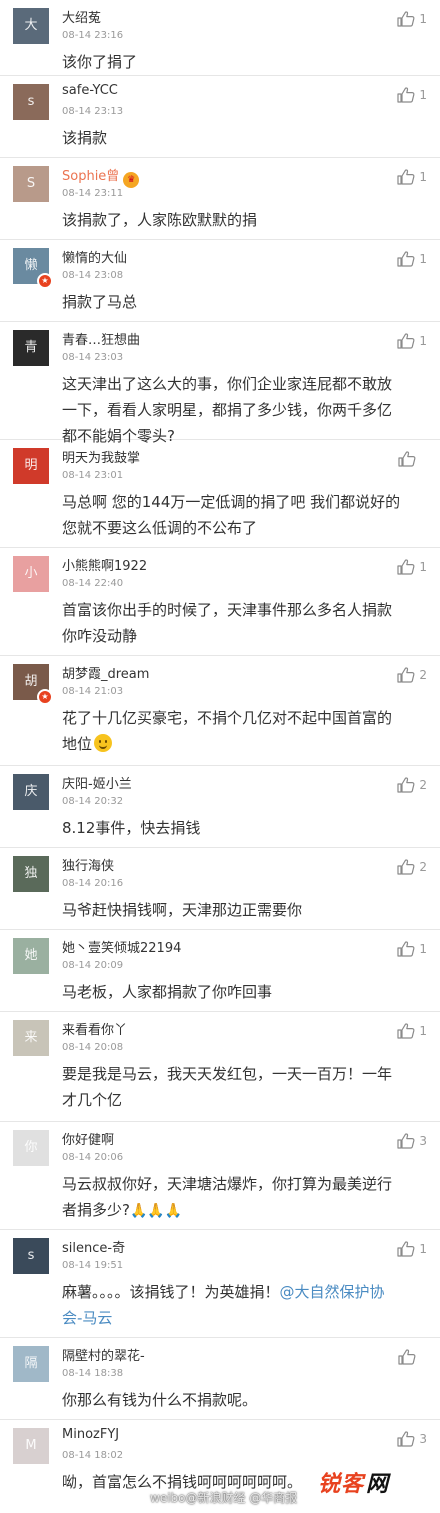  Describe the element at coordinates (31, 574) in the screenshot. I see `avatar: 小` at that location.